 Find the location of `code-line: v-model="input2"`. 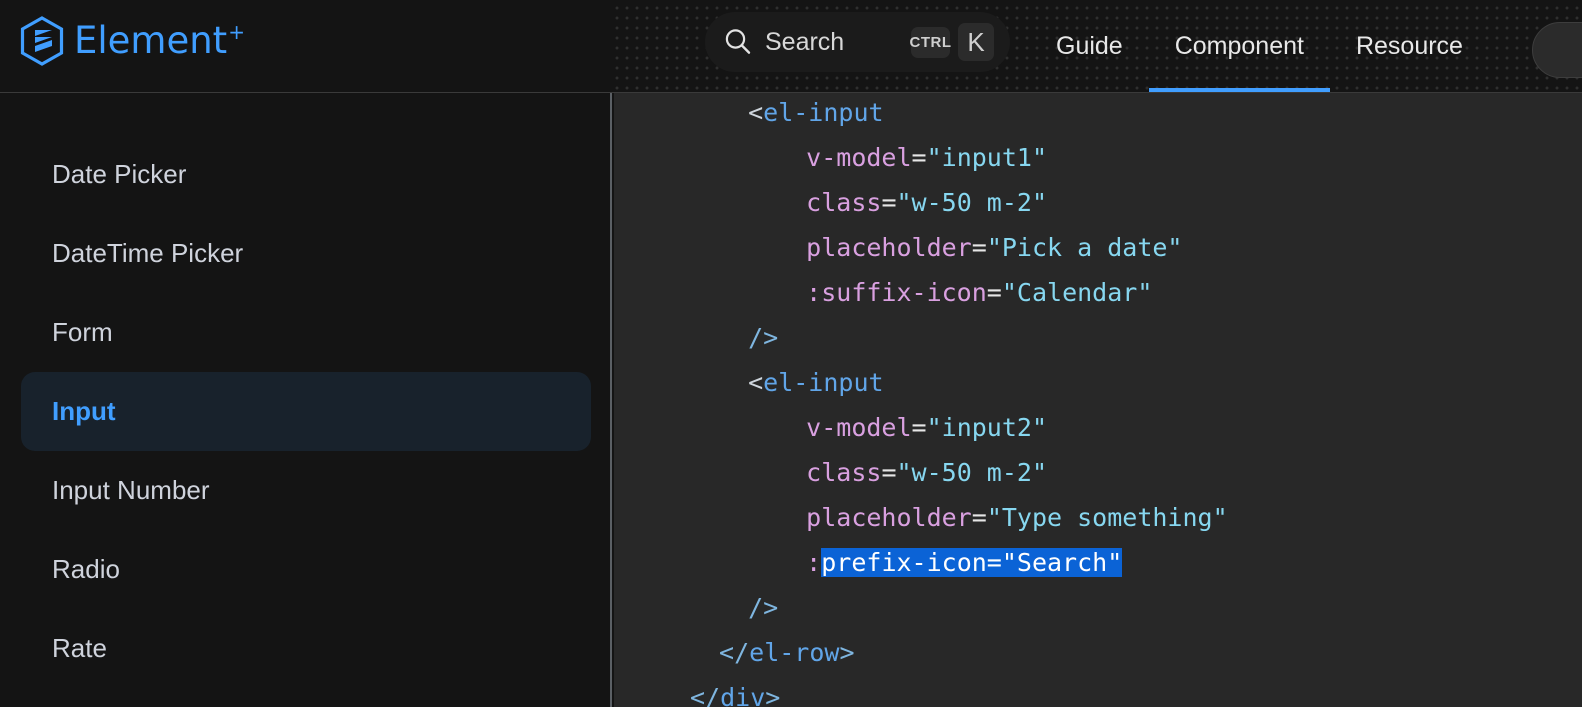

code-line: v-model="input2" is located at coordinates (921, 427).